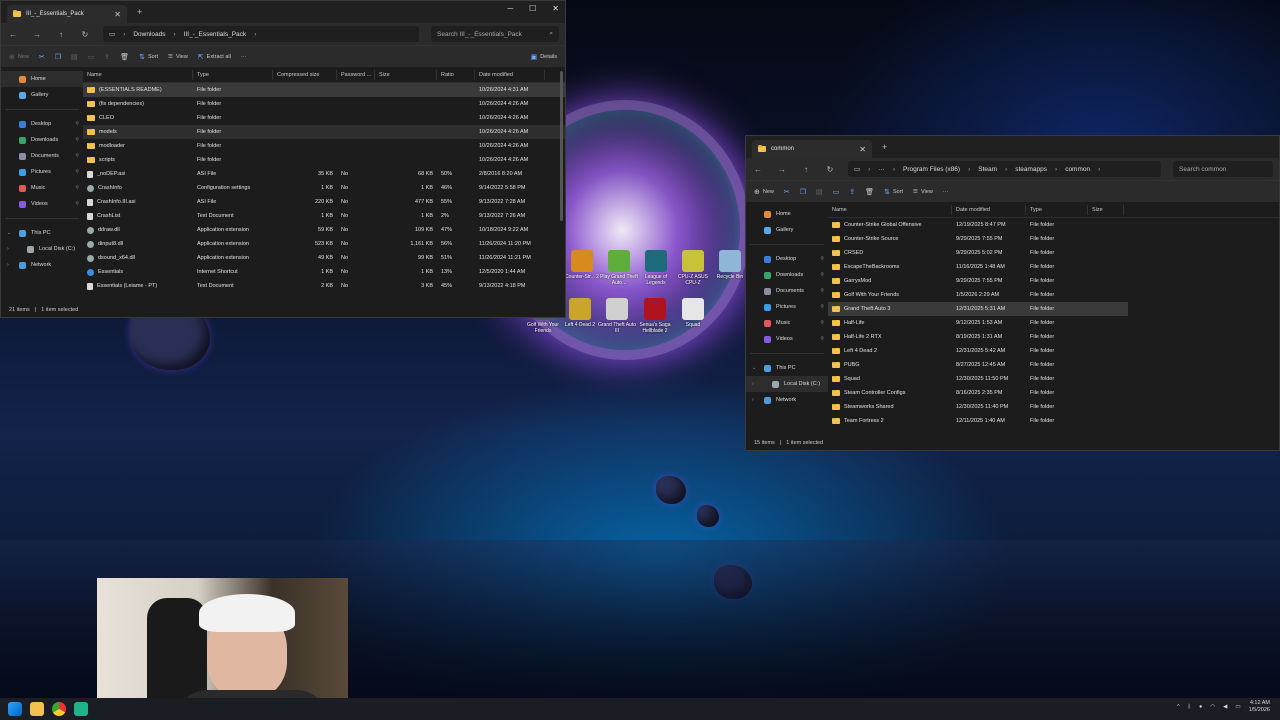 The image size is (1280, 720). I want to click on breadcrumb-item: Downloads, so click(149, 34).